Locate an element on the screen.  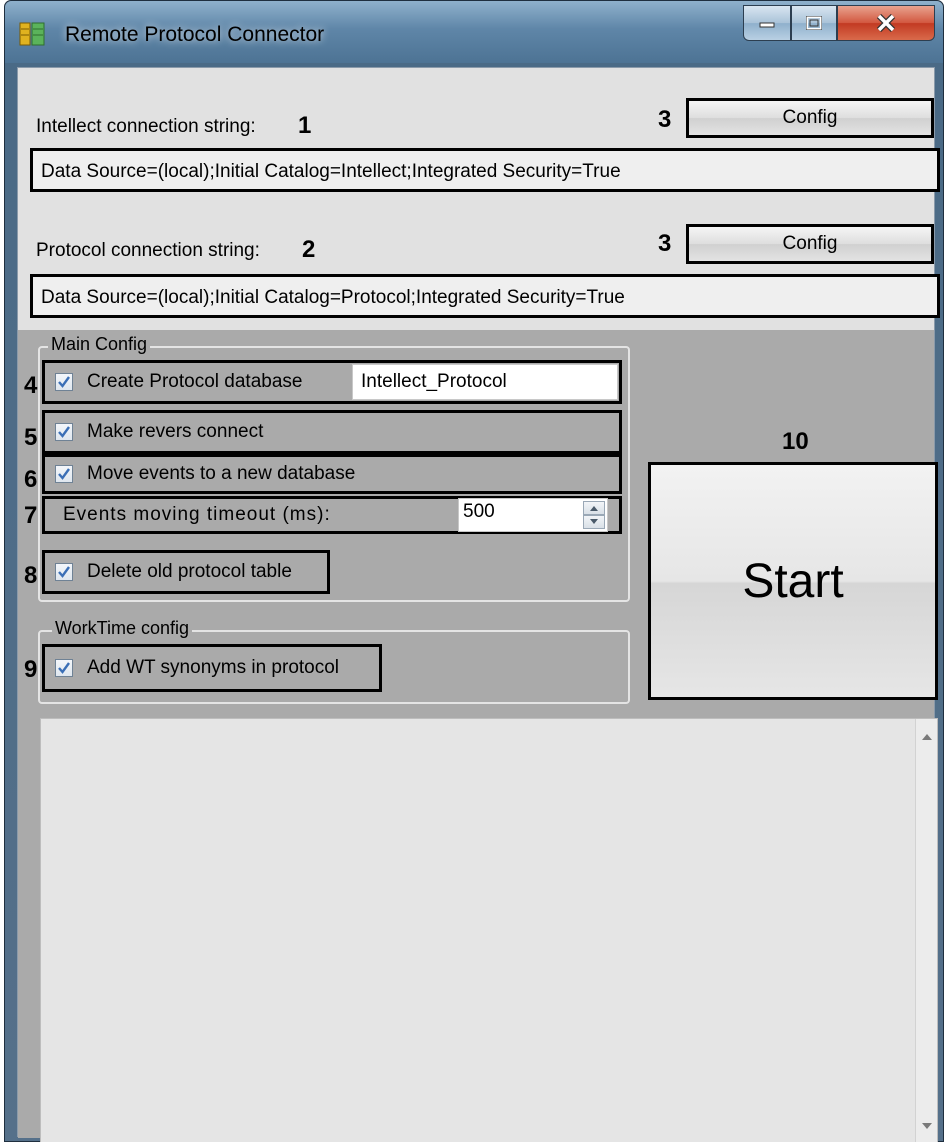
callout-5: 5 is located at coordinates (31, 437).